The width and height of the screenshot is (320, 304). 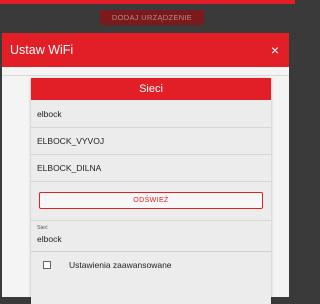 I want to click on close-icon: ×, so click(x=275, y=50).